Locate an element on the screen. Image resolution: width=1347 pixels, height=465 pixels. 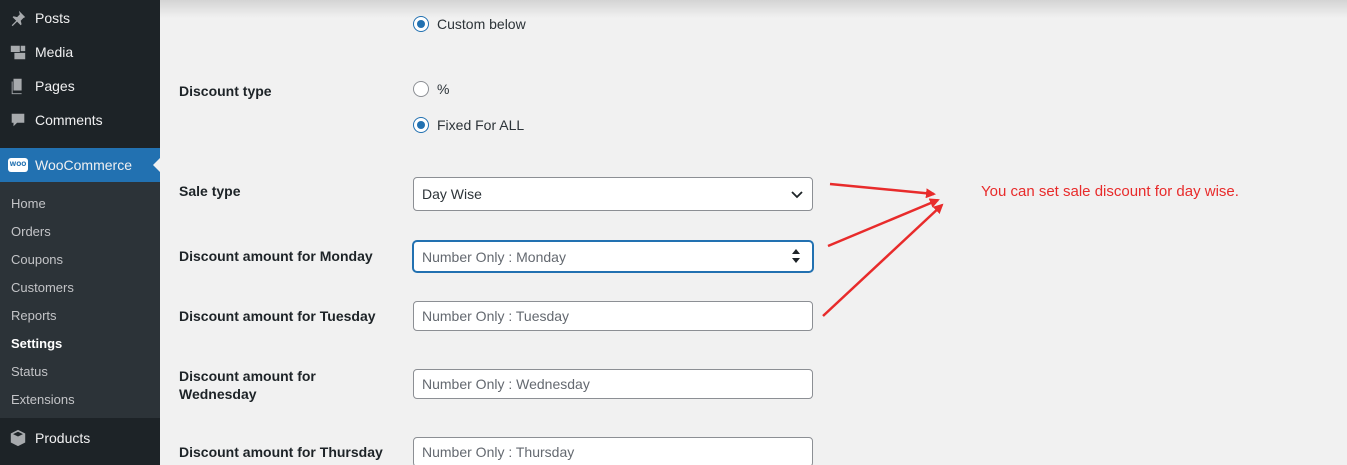
annotation-text: You can set sale discount for day wise. is located at coordinates (1110, 191).